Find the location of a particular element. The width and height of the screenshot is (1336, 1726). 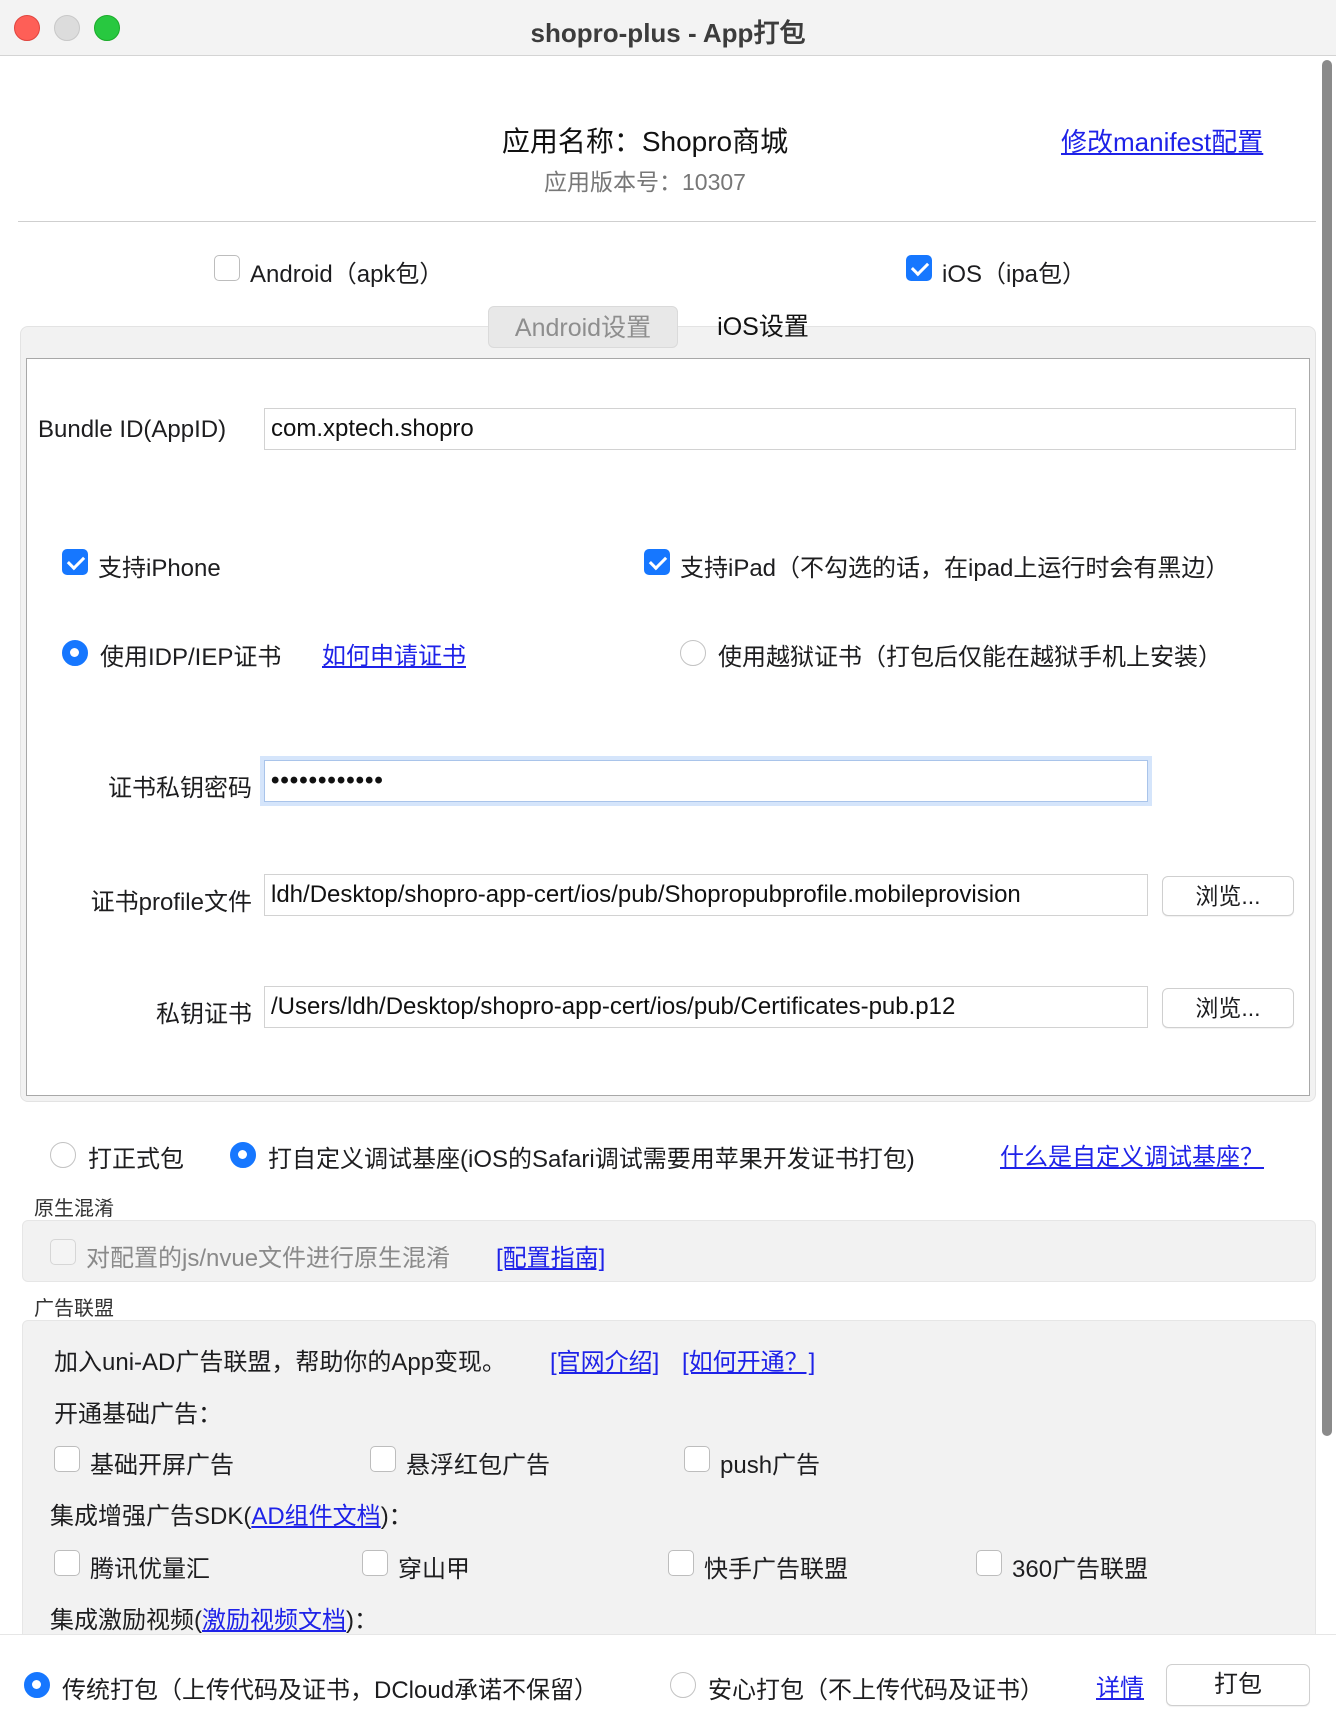

vertical-scrollbar is located at coordinates (1327, 748).